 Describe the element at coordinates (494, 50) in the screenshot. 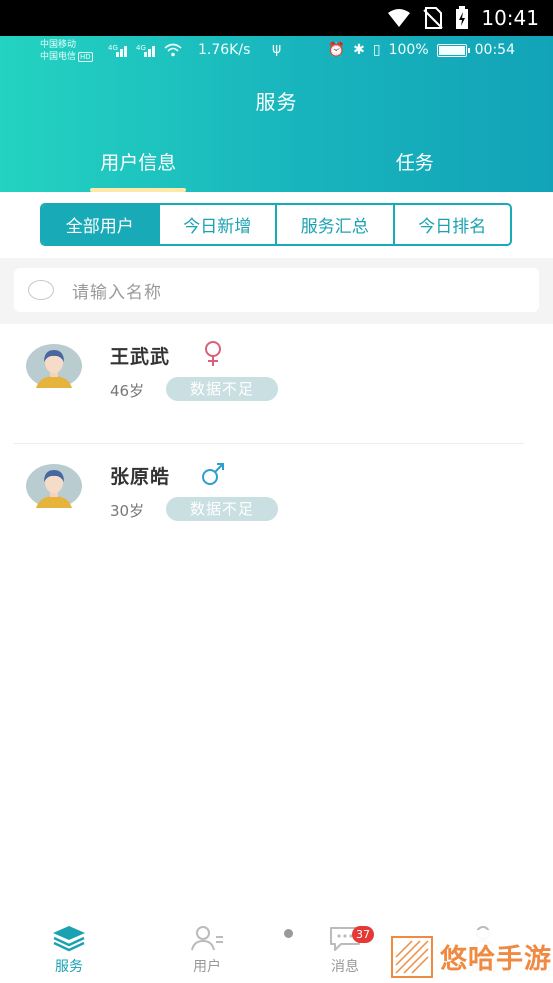

I see `status-clock: 00:54` at that location.